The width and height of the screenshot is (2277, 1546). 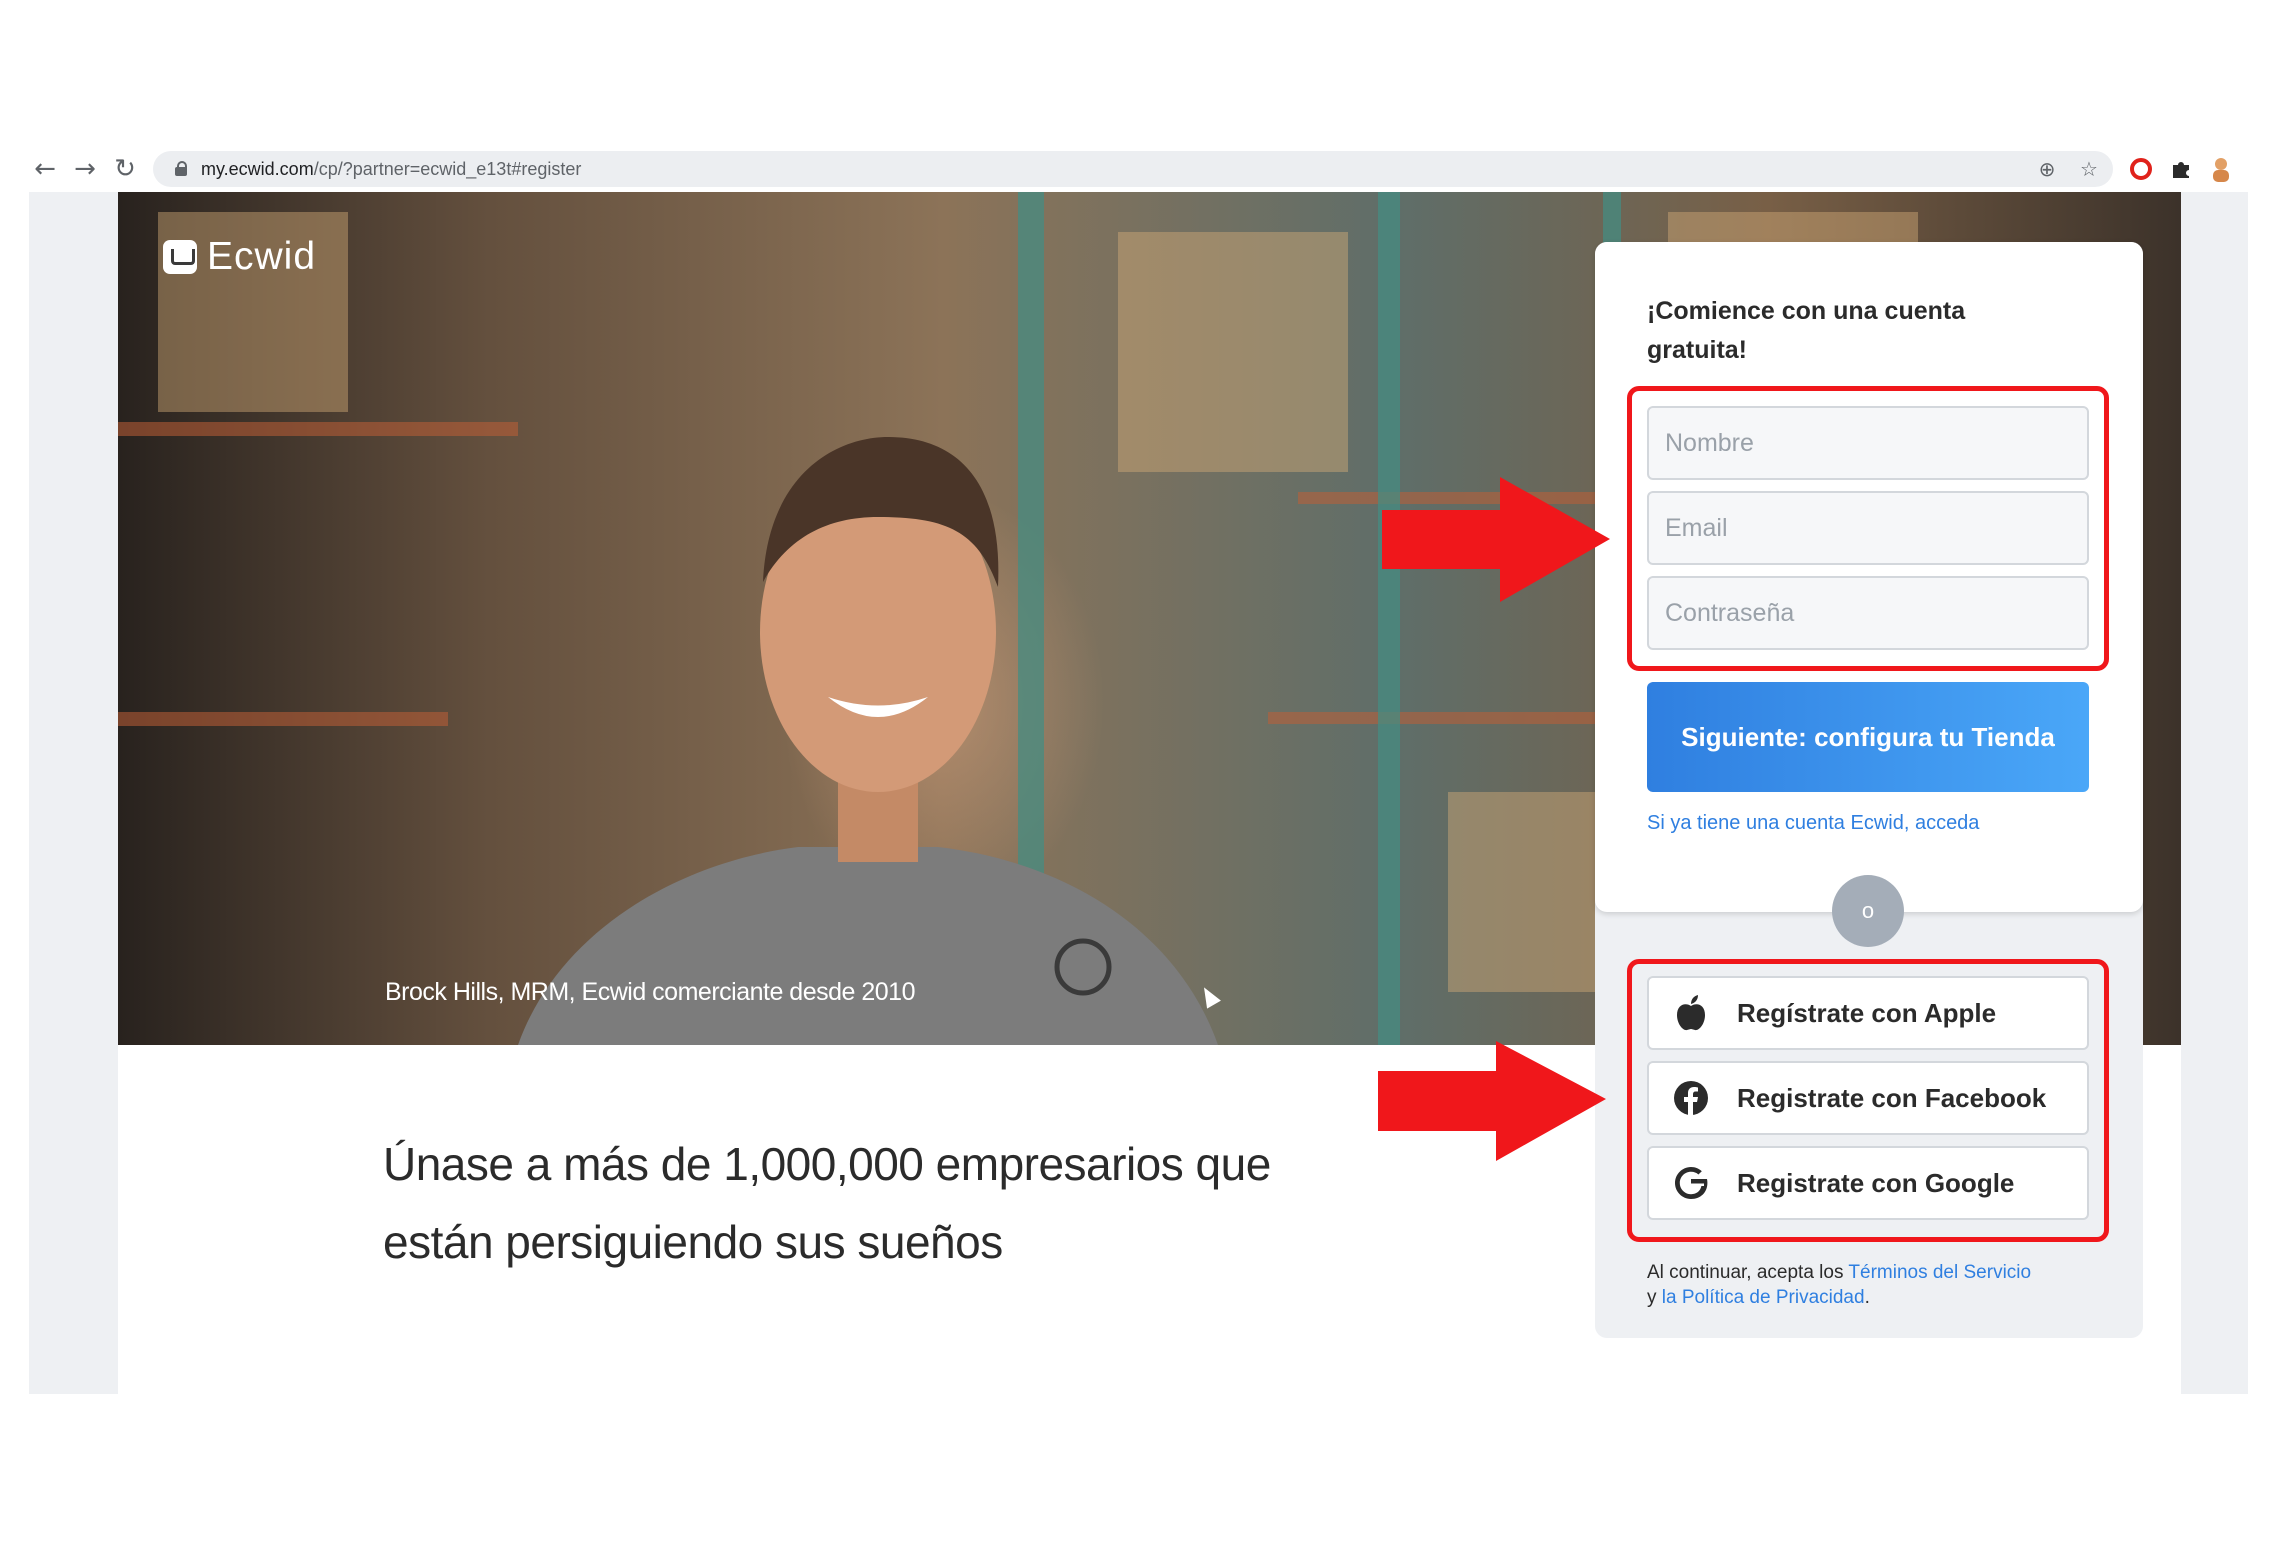 I want to click on star-icon: ☆, so click(x=2089, y=169).